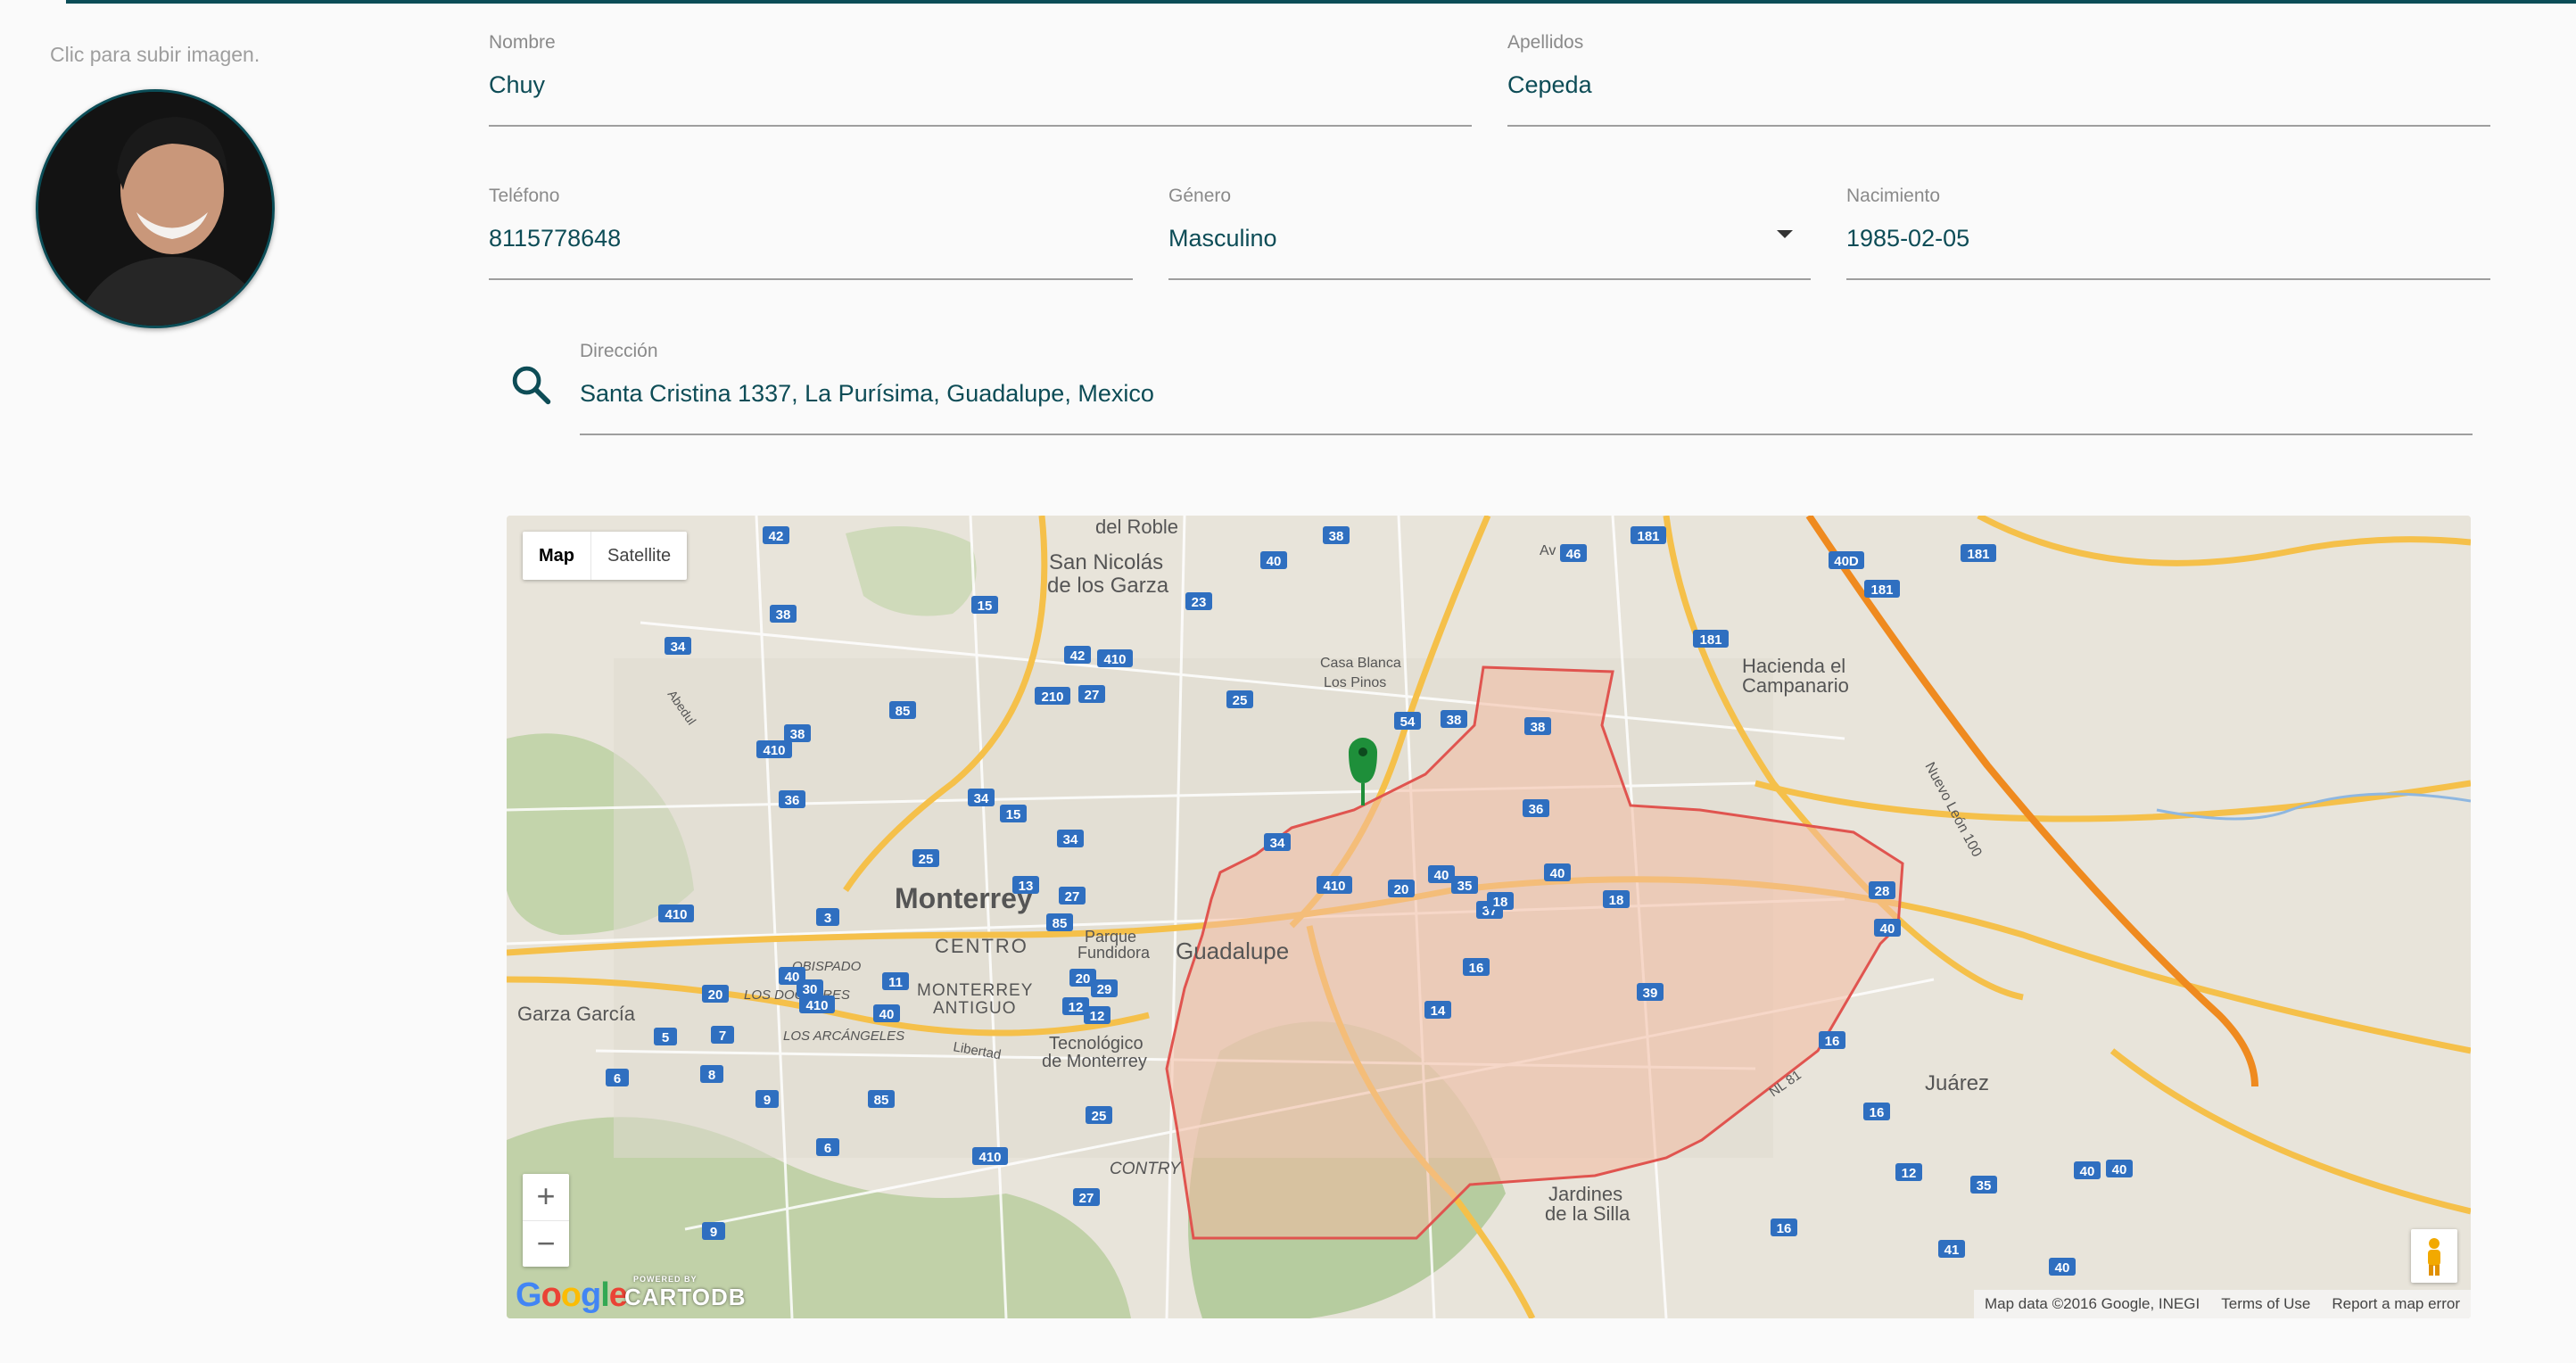  What do you see at coordinates (1095, 1062) in the screenshot?
I see `place-tec-2: de Monterrey` at bounding box center [1095, 1062].